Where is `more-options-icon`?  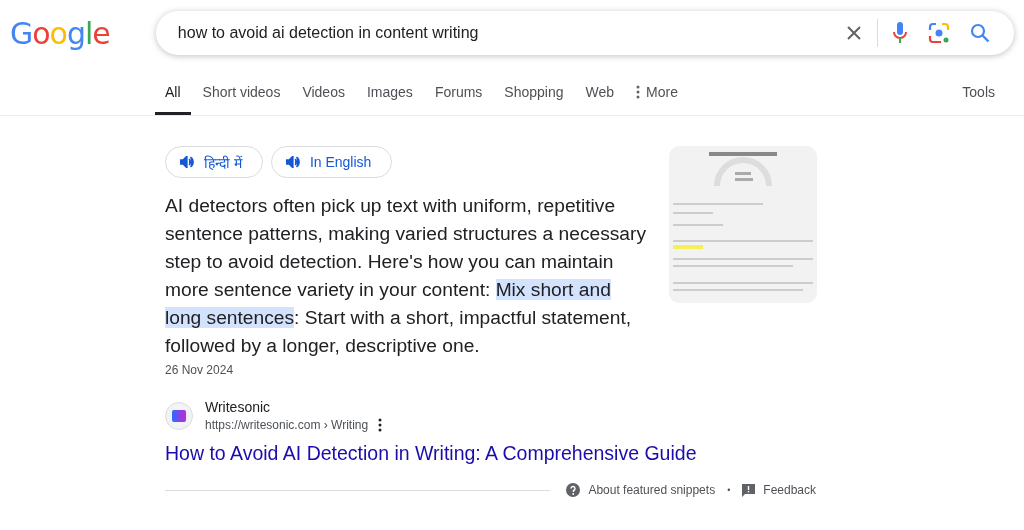
more-options-icon is located at coordinates (380, 425).